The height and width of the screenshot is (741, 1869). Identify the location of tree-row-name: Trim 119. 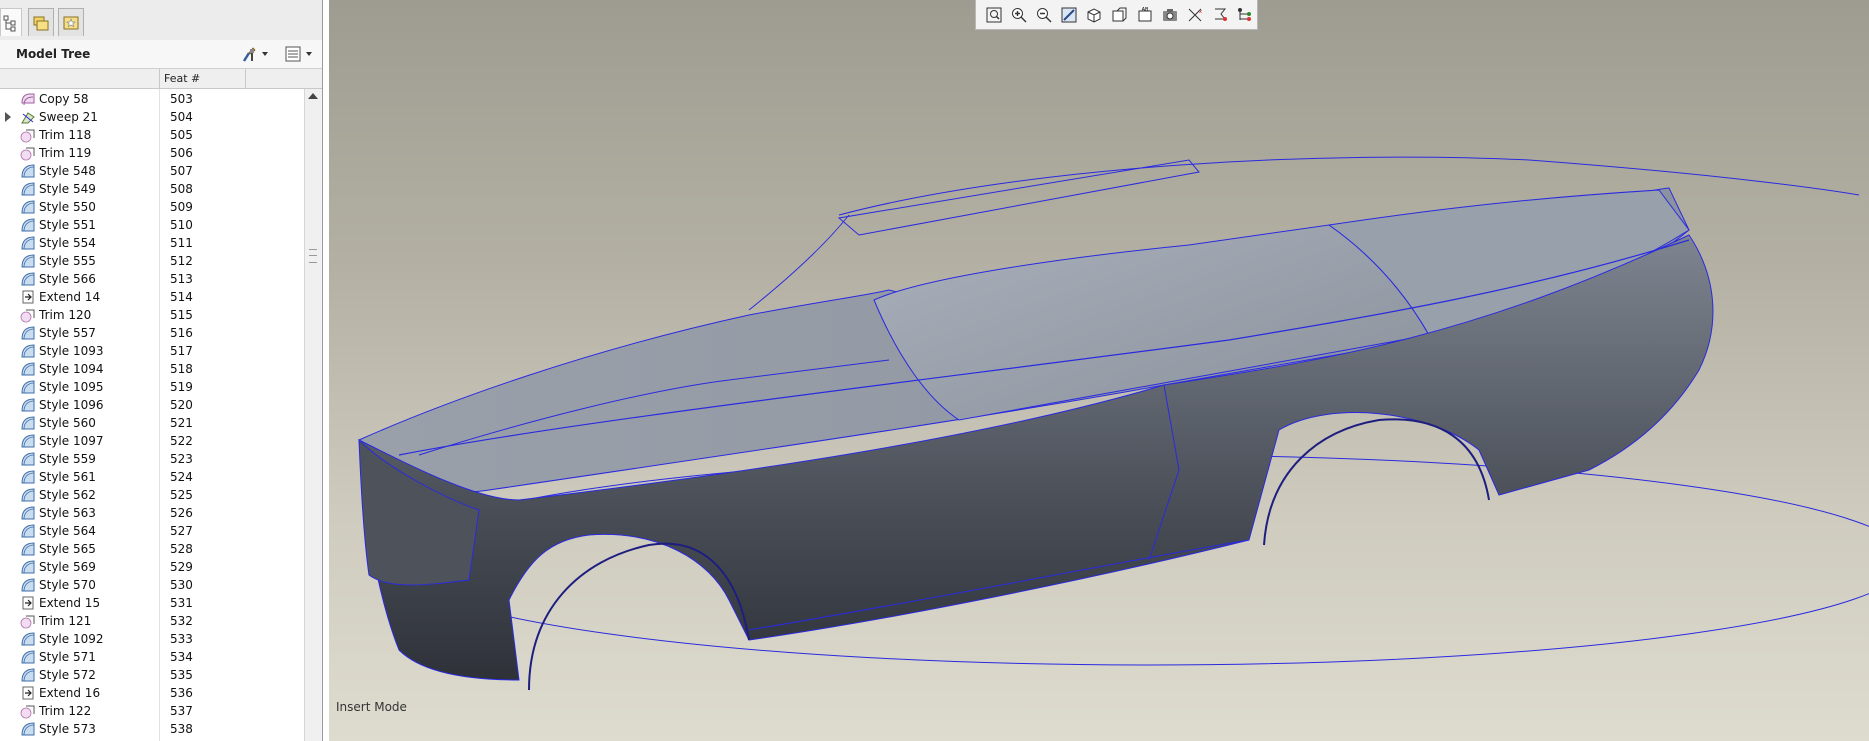
(65, 153).